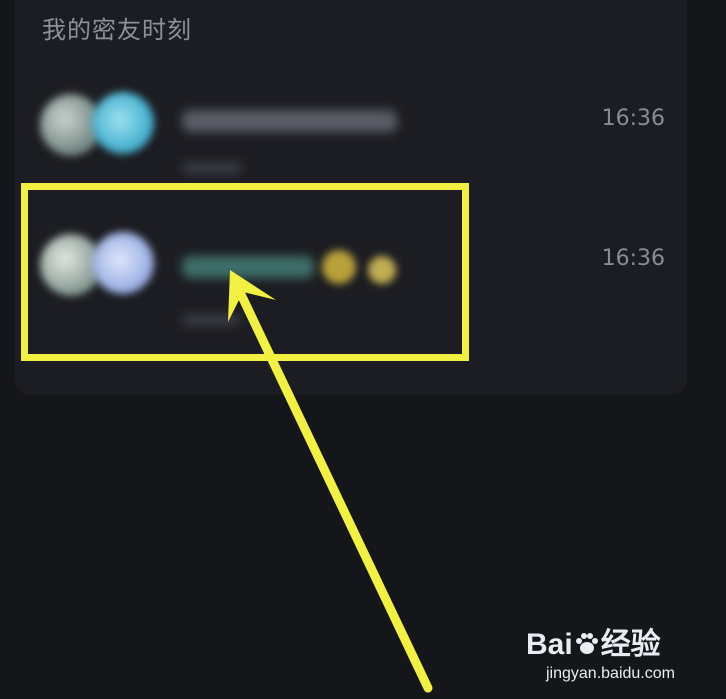 This screenshot has height=699, width=726. Describe the element at coordinates (610, 673) in the screenshot. I see `watermark-site: jingyan.baidu.com` at that location.